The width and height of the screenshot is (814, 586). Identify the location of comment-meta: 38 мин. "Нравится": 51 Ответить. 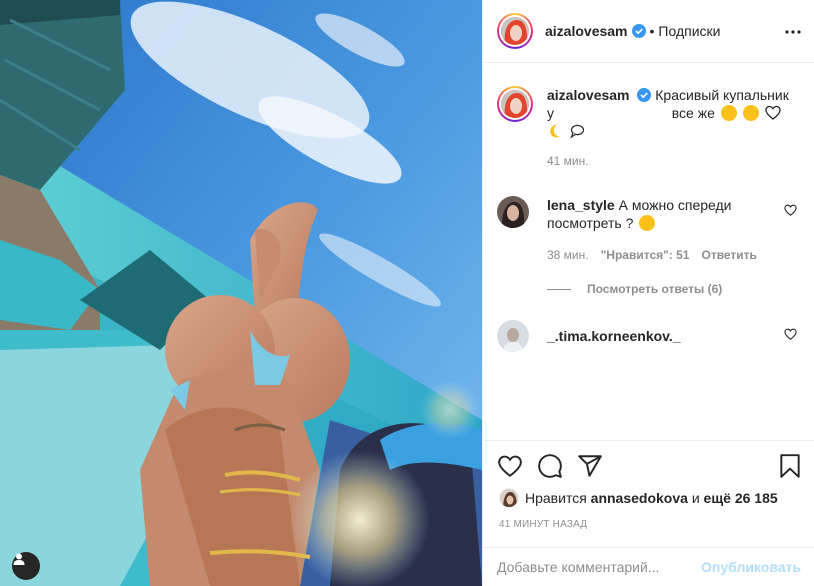
(674, 255).